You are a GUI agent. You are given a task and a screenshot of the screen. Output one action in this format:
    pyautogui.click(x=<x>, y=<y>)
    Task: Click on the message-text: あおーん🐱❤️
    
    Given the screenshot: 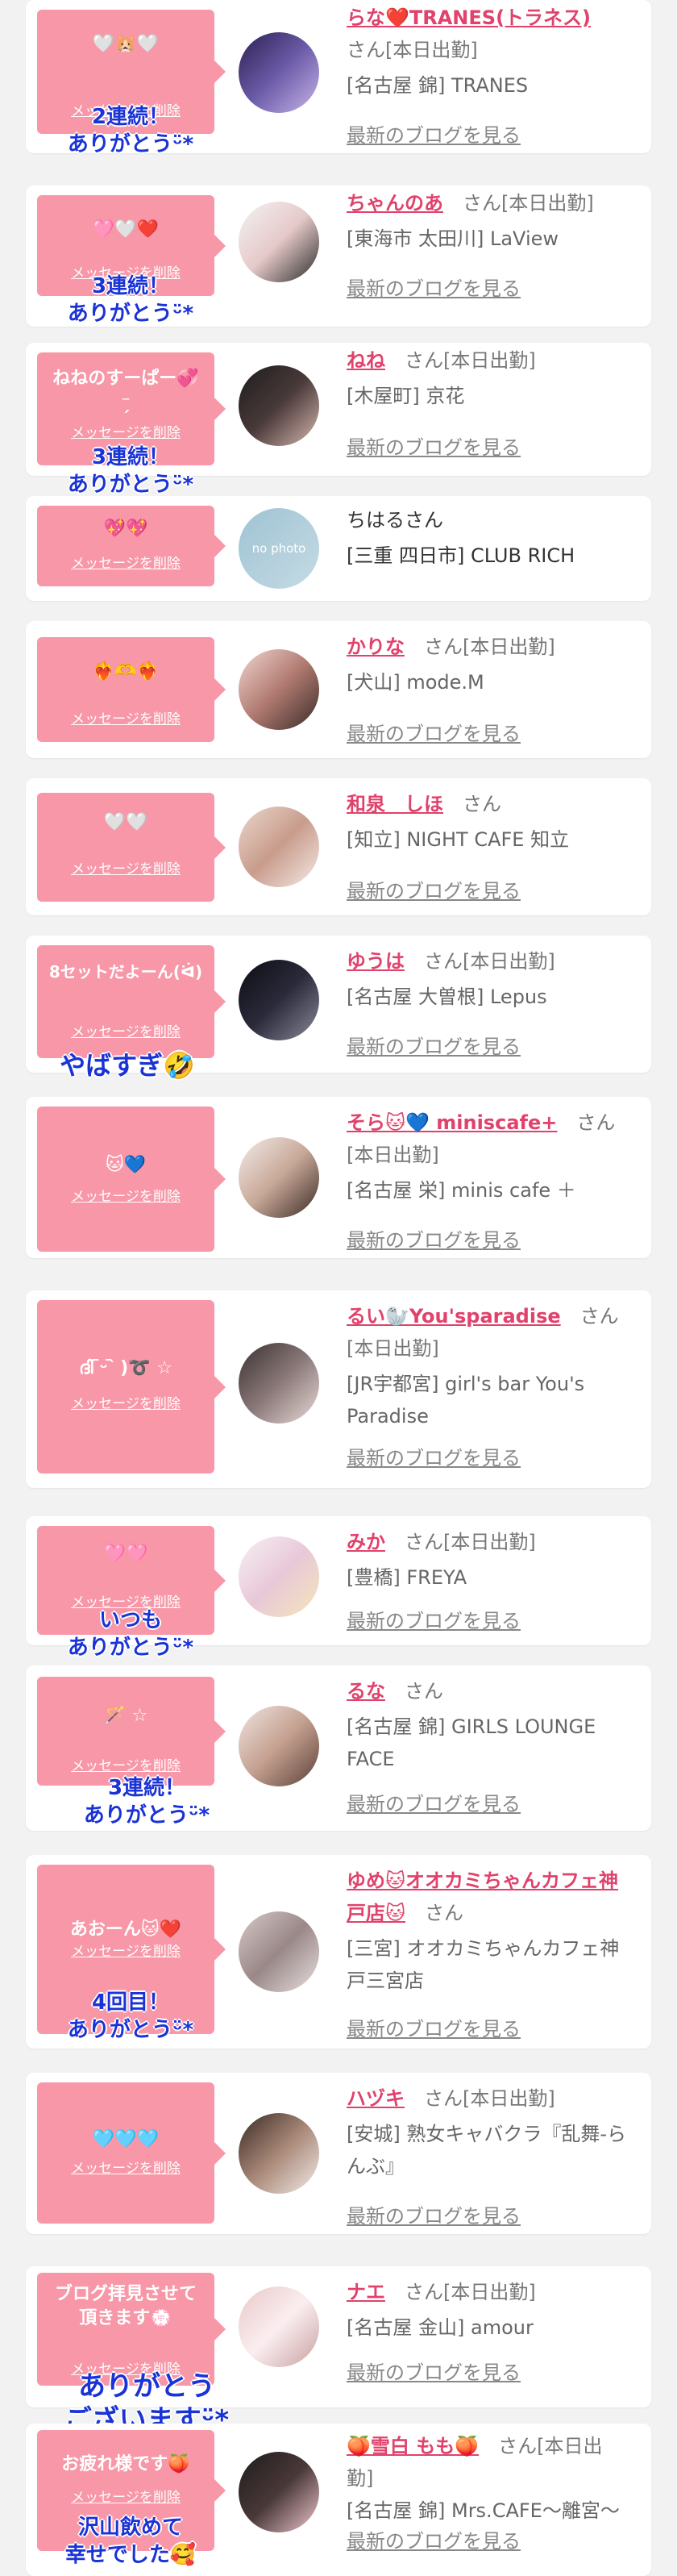 What is the action you would take?
    pyautogui.click(x=125, y=1929)
    